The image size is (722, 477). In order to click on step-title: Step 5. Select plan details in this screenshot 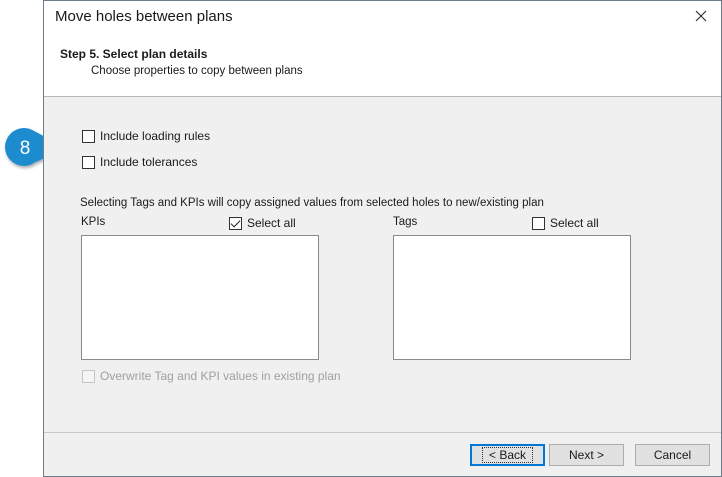, I will do `click(134, 54)`.